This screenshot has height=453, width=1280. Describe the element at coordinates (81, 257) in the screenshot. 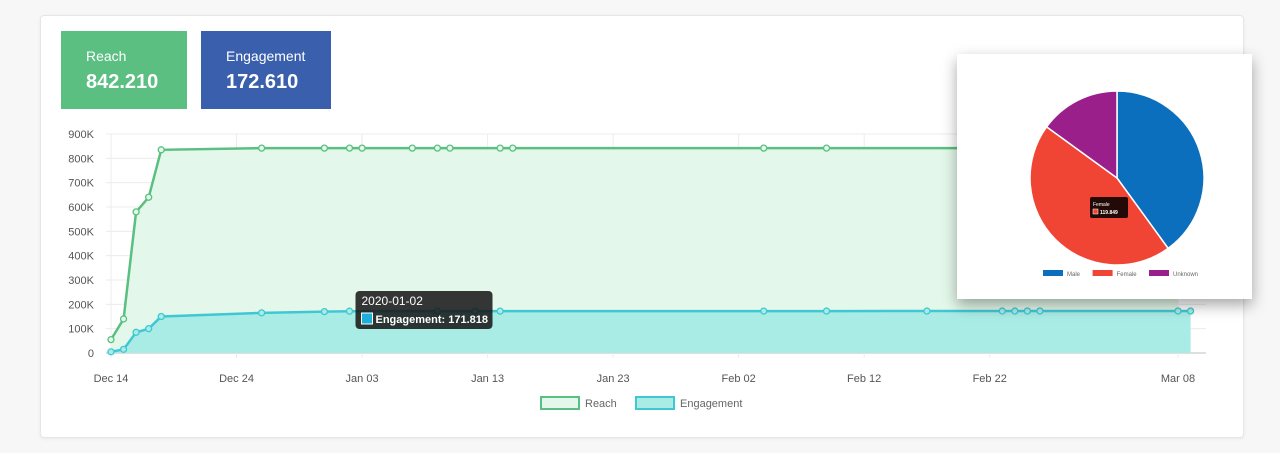

I see `y-tick-label: 400K` at that location.